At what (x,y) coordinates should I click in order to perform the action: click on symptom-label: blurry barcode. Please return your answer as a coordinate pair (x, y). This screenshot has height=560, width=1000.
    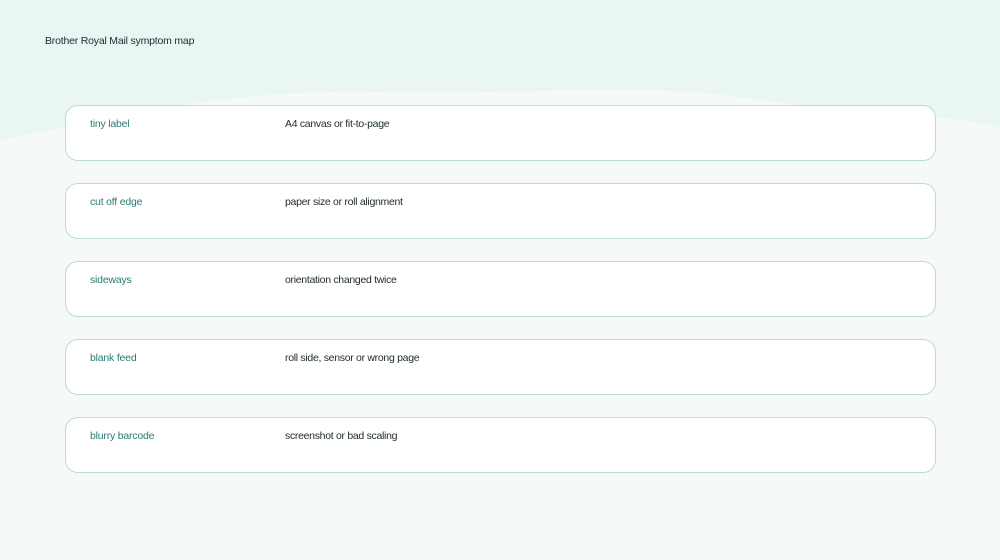
    Looking at the image, I should click on (122, 436).